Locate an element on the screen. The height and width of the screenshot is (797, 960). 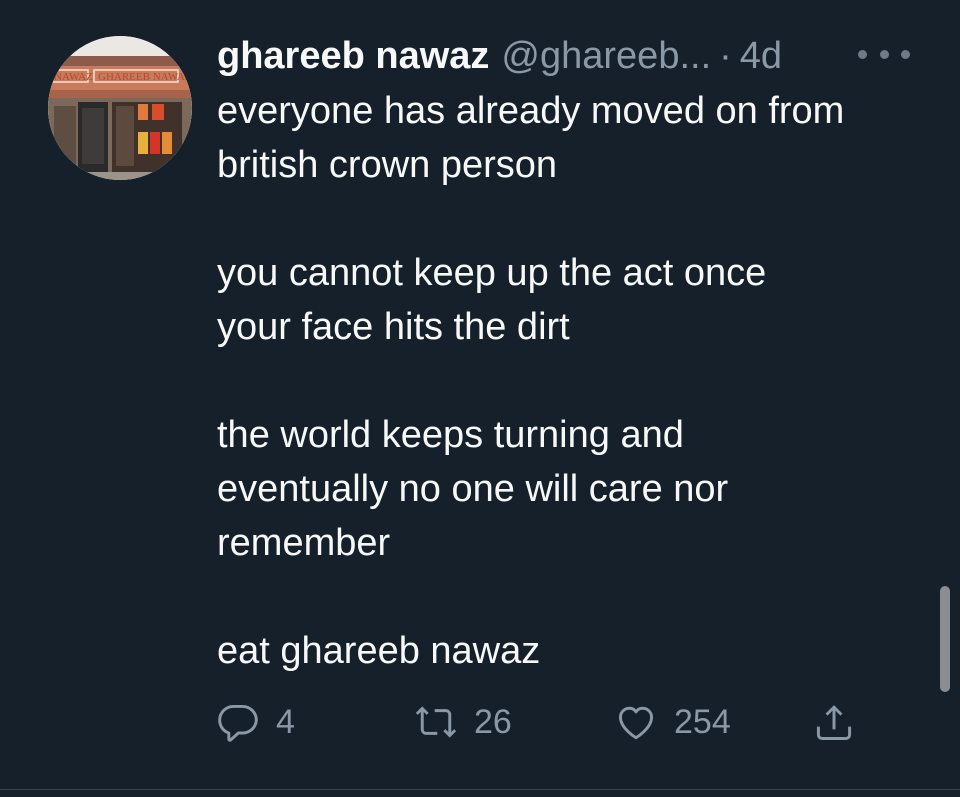
reply-button: 4 is located at coordinates (255, 722).